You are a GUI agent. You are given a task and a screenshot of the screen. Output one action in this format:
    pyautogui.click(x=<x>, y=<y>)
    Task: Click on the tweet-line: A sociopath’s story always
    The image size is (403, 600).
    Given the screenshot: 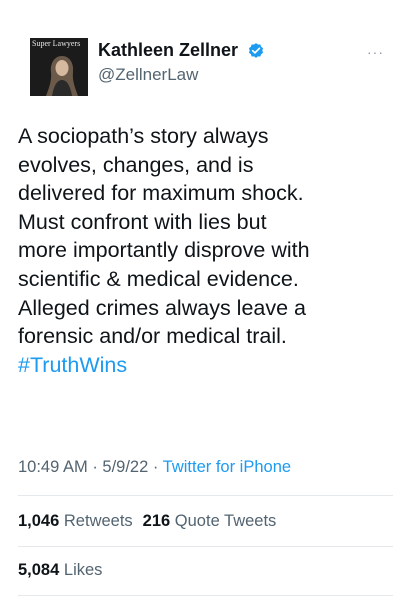 What is the action you would take?
    pyautogui.click(x=143, y=136)
    